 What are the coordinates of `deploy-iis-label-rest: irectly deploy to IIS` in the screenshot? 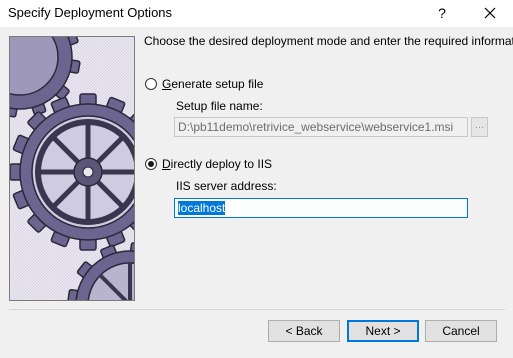 It's located at (221, 164).